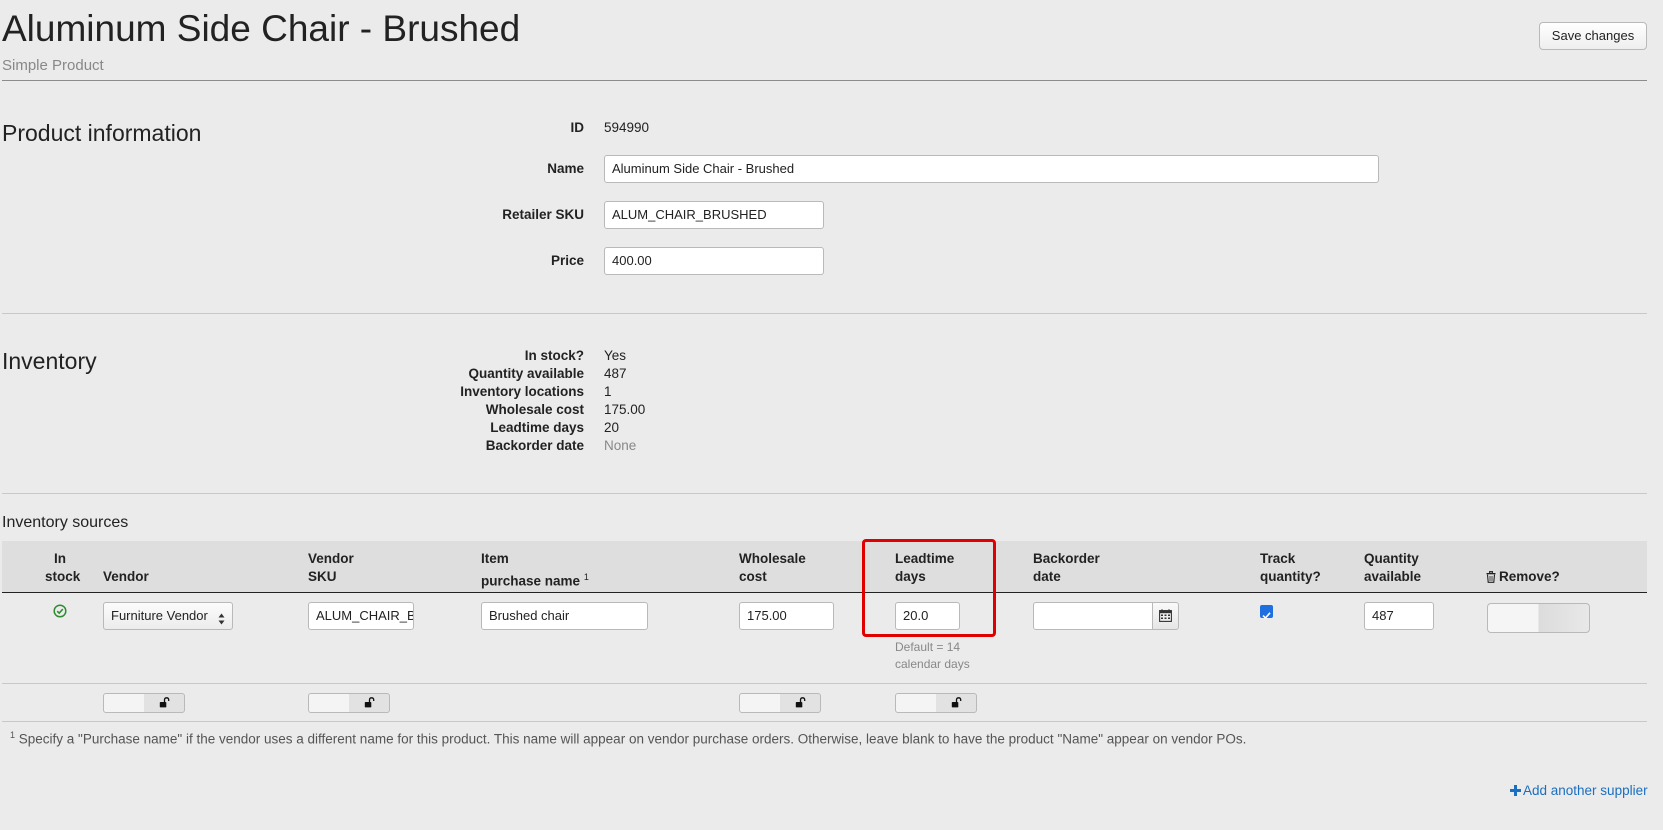  I want to click on vendor-sku-input: ALUM_CHAIR_BRUSHED, so click(361, 616).